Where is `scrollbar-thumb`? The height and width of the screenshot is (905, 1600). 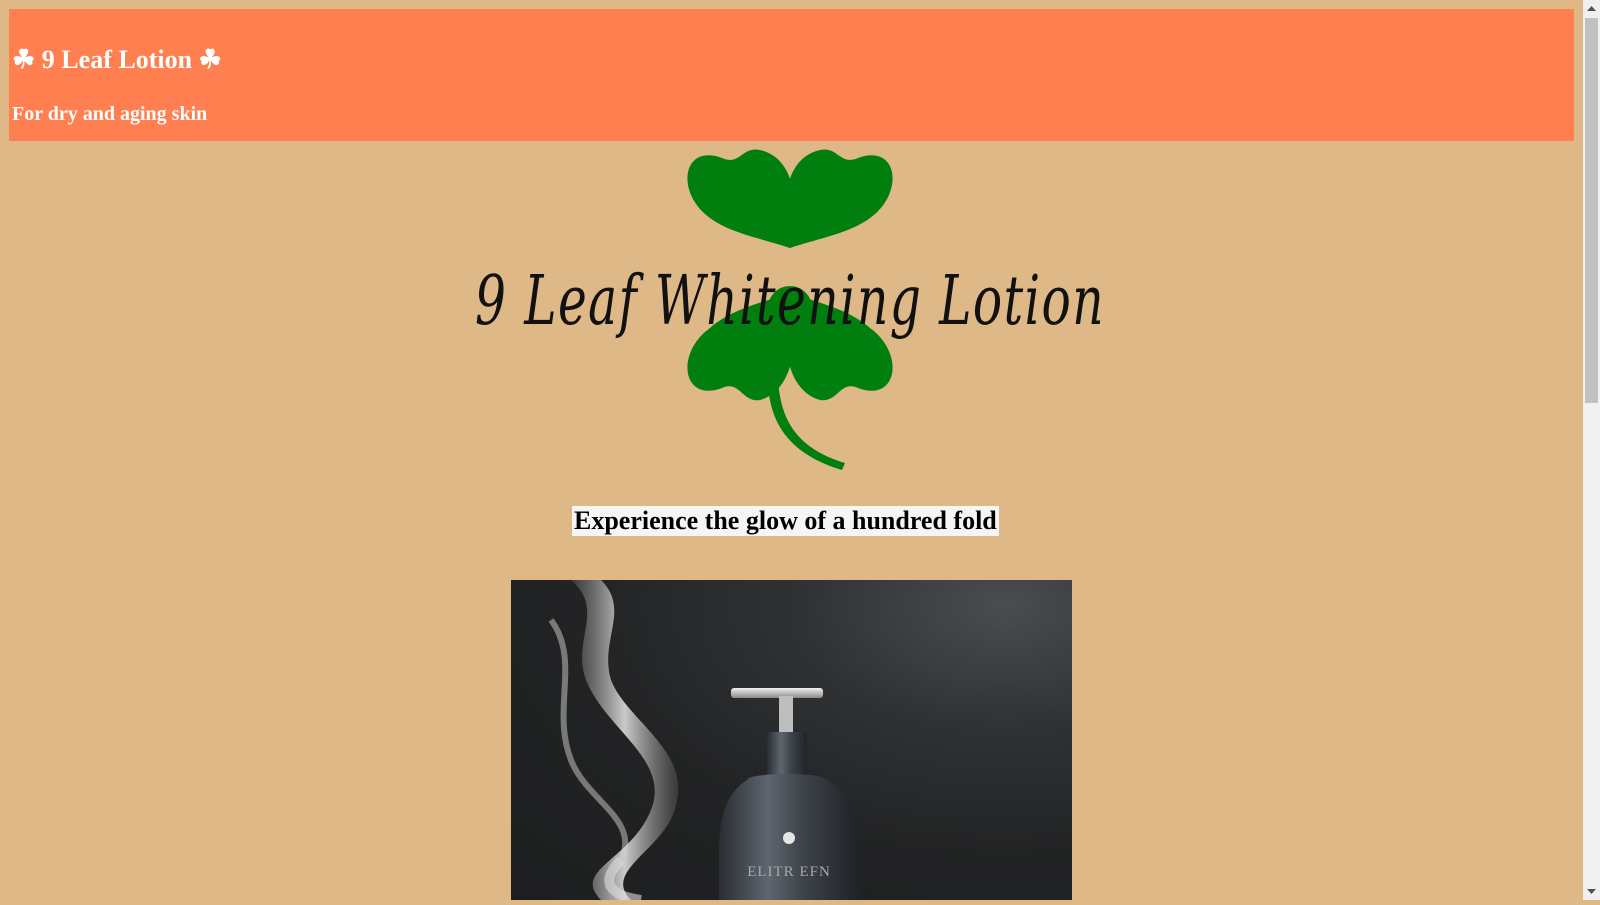 scrollbar-thumb is located at coordinates (1591, 210).